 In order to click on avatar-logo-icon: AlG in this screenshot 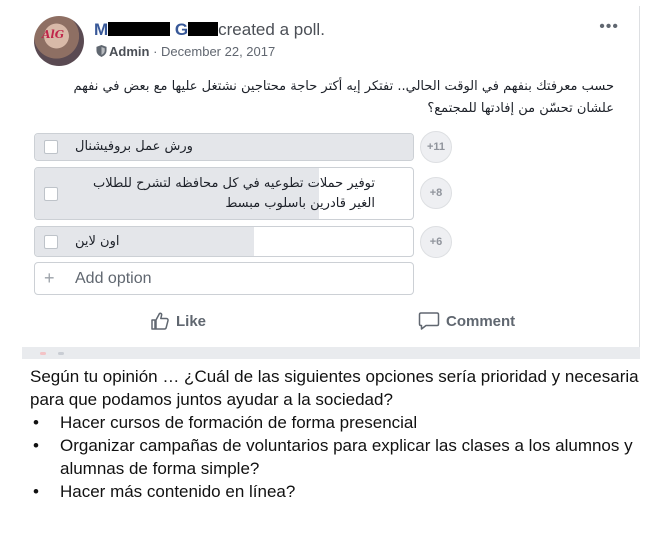, I will do `click(53, 34)`.